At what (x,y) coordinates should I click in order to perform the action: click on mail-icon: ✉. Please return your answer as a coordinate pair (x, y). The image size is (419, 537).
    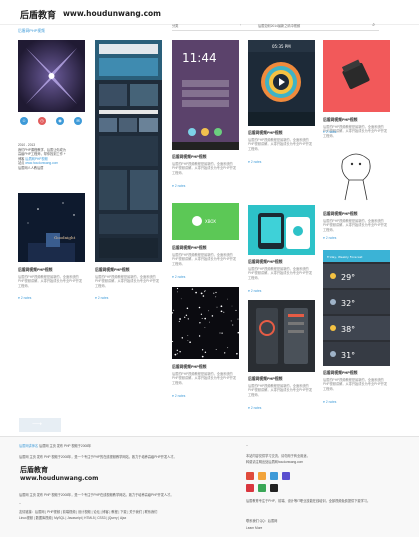
    Looking at the image, I should click on (78, 121).